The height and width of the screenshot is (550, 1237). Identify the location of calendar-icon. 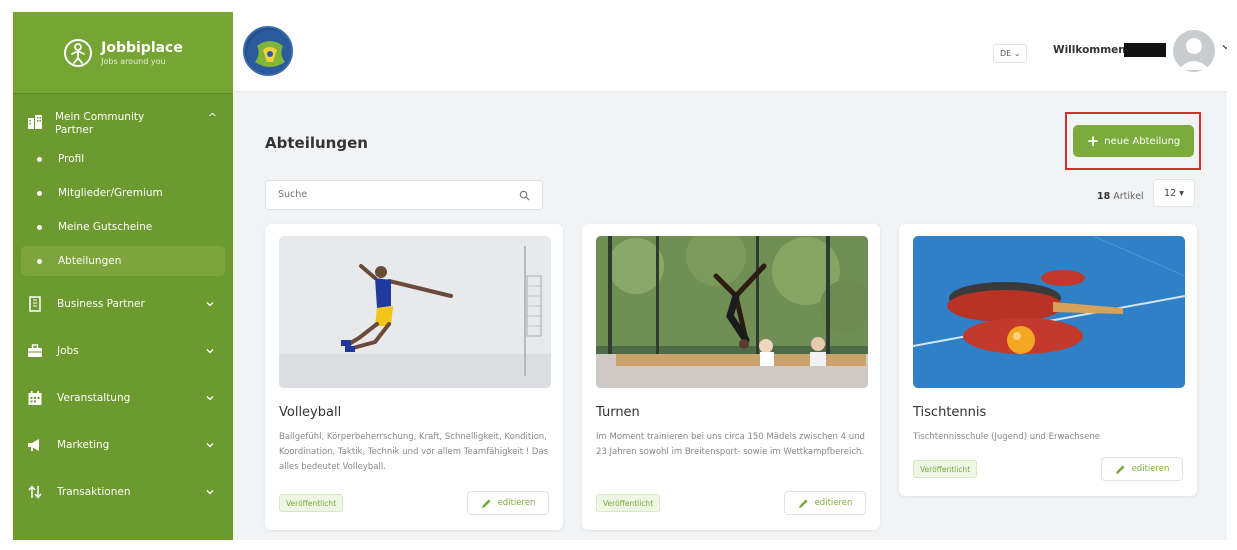
(35, 397).